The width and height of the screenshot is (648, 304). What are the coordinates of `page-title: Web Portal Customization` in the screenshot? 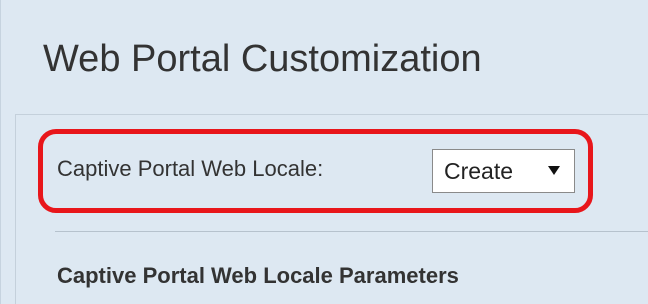 It's located at (262, 59).